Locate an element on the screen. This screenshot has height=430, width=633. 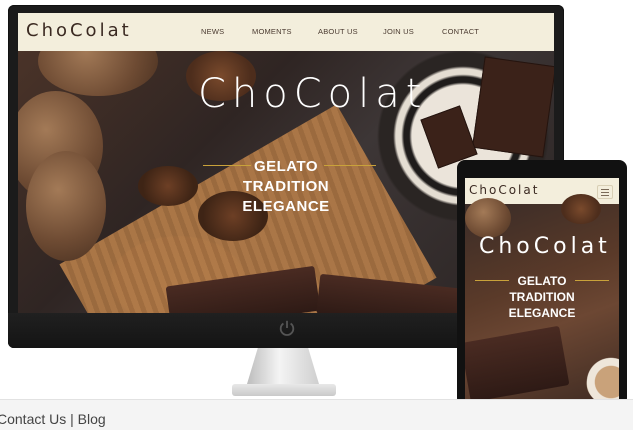
hero-line-elegance: ELEGANCE is located at coordinates (286, 206).